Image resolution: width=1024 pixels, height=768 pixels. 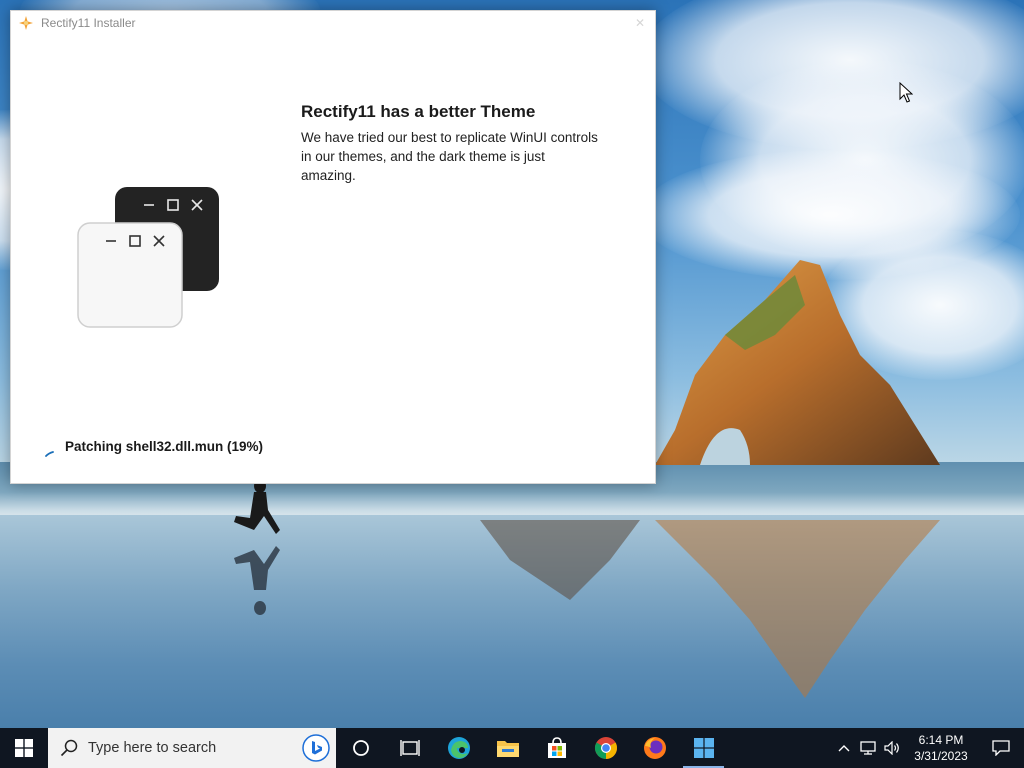 I want to click on clock-date: 3/31/2023, so click(x=941, y=756).